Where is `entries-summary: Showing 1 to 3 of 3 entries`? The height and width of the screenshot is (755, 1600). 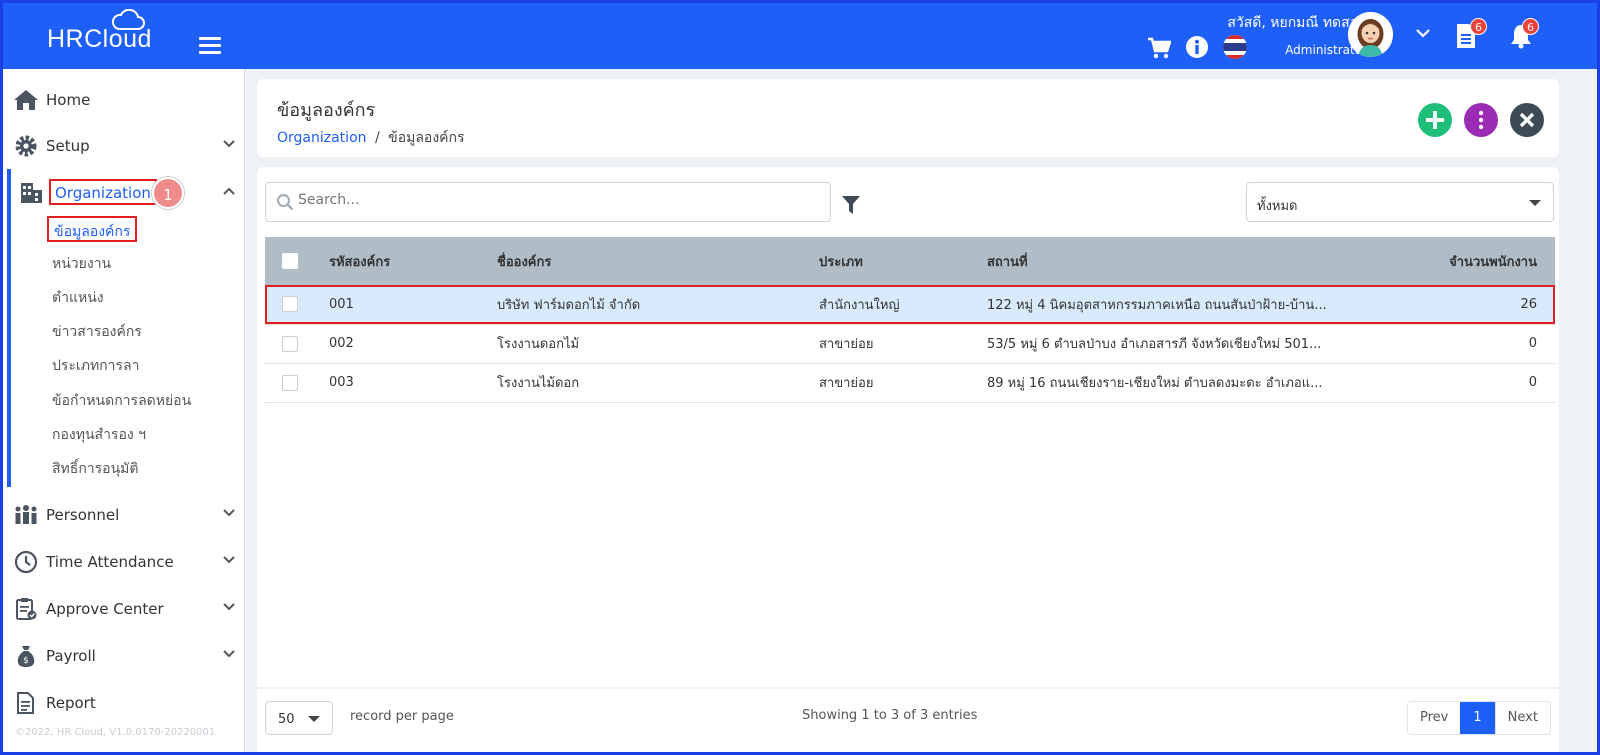 entries-summary: Showing 1 to 3 of 3 entries is located at coordinates (890, 715).